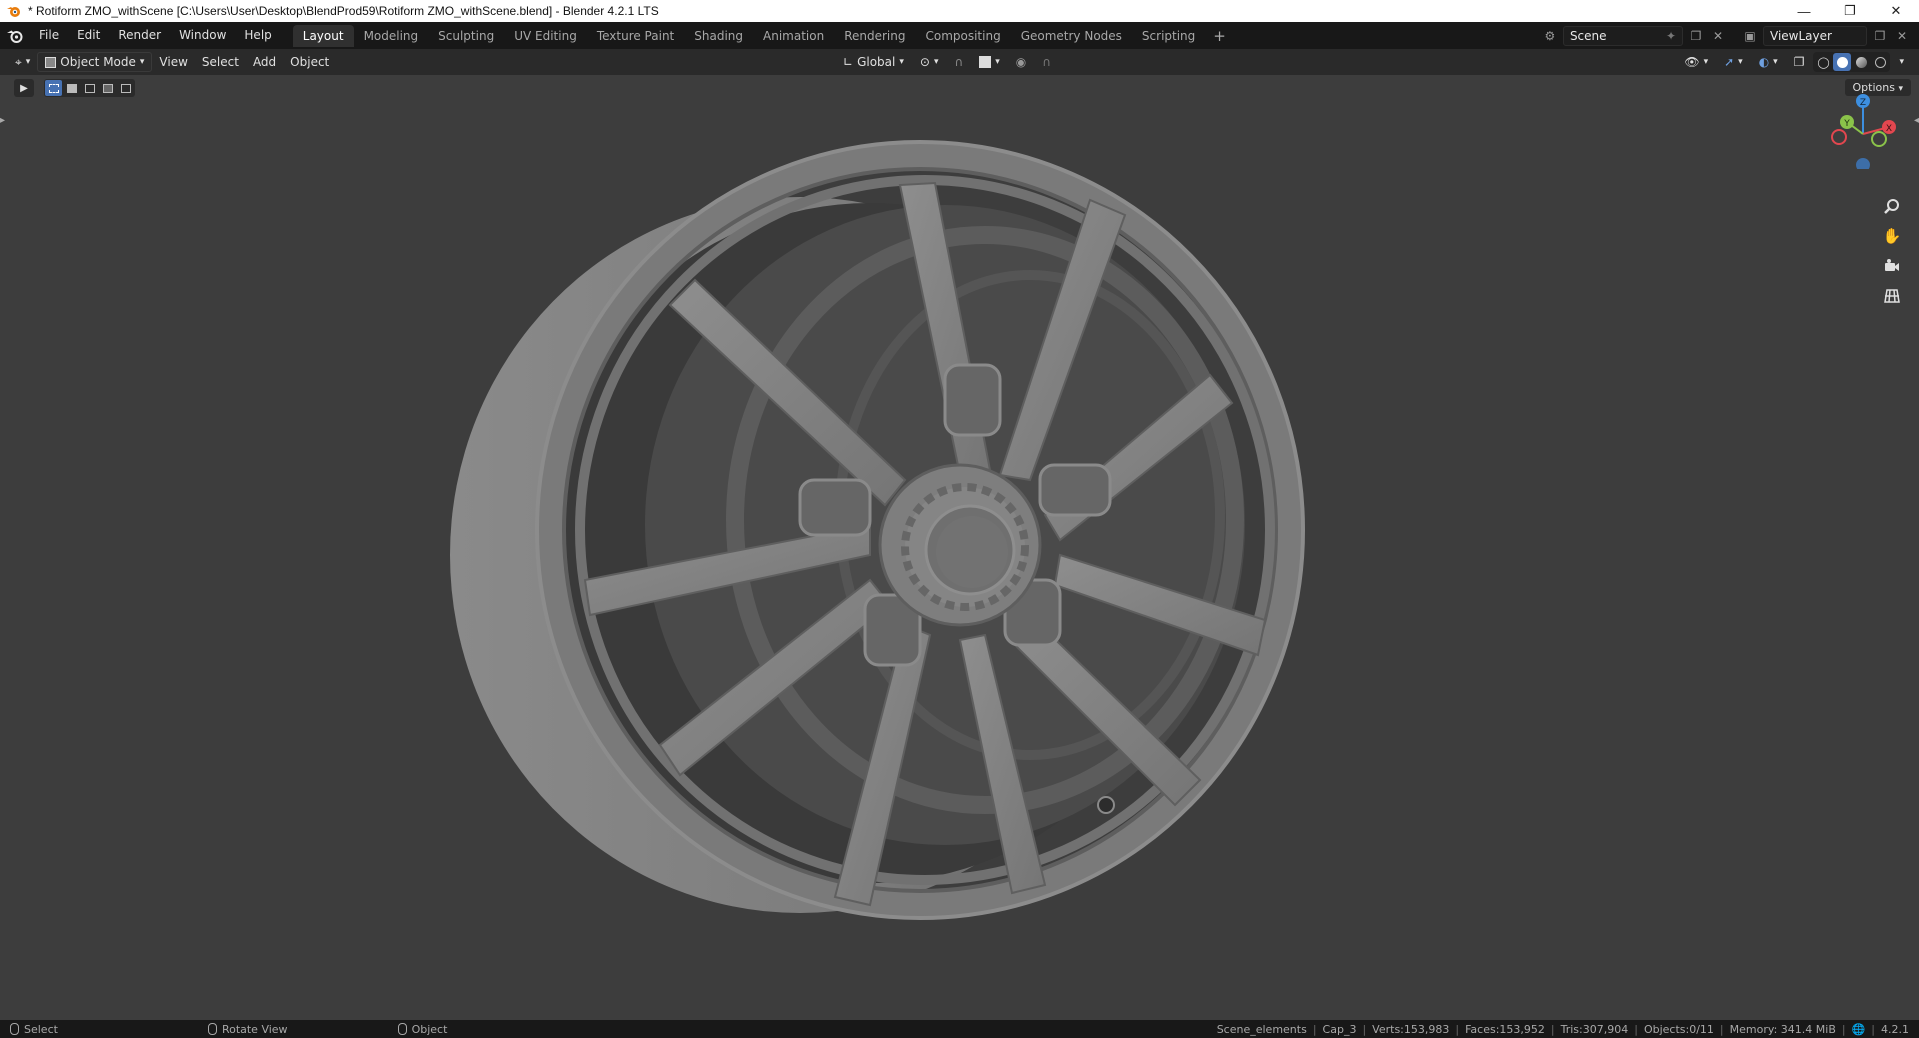 The width and height of the screenshot is (1919, 1038). What do you see at coordinates (1892, 206) in the screenshot?
I see `zoom-view-button` at bounding box center [1892, 206].